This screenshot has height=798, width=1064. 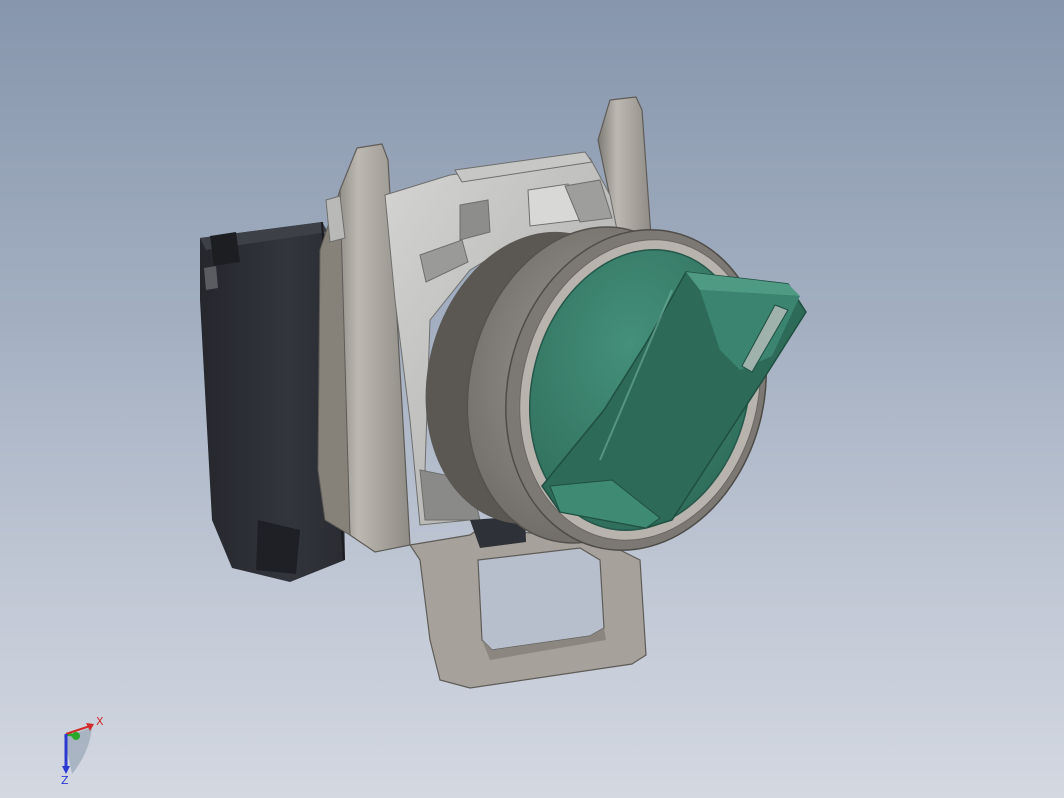 What do you see at coordinates (85, 750) in the screenshot?
I see `orientation-triad: X Z` at bounding box center [85, 750].